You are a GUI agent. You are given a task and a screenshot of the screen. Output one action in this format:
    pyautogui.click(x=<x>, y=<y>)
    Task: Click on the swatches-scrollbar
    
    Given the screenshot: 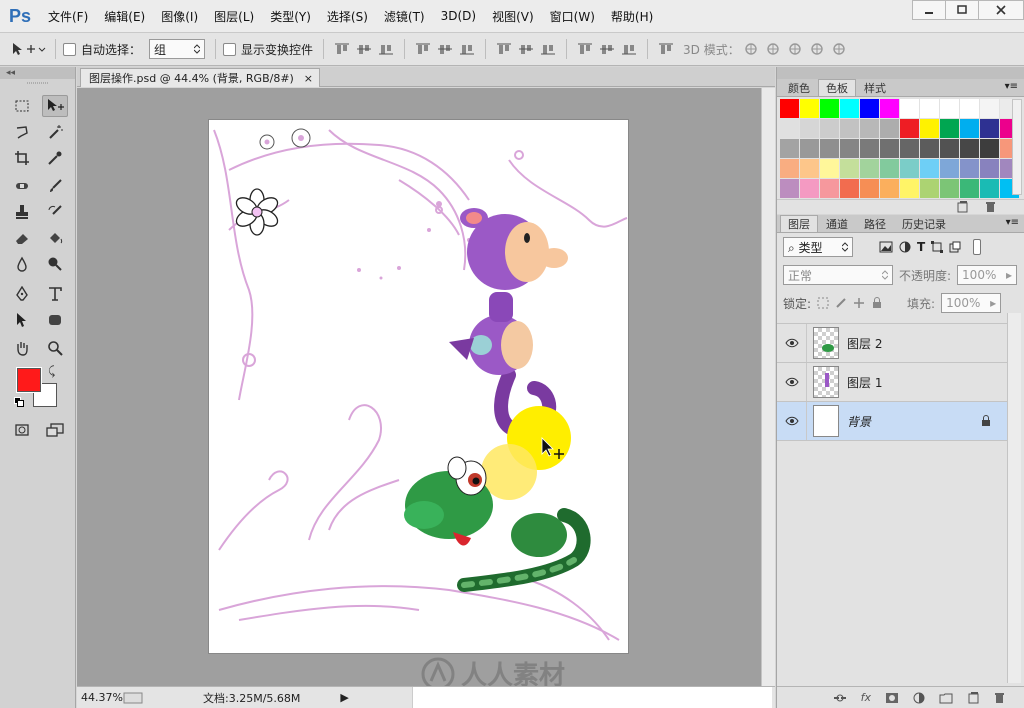 What is the action you would take?
    pyautogui.click(x=1017, y=147)
    